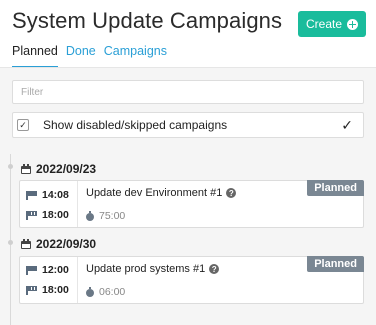  What do you see at coordinates (135, 125) in the screenshot?
I see `show-disabled-label: Show disabled/skipped campaigns` at bounding box center [135, 125].